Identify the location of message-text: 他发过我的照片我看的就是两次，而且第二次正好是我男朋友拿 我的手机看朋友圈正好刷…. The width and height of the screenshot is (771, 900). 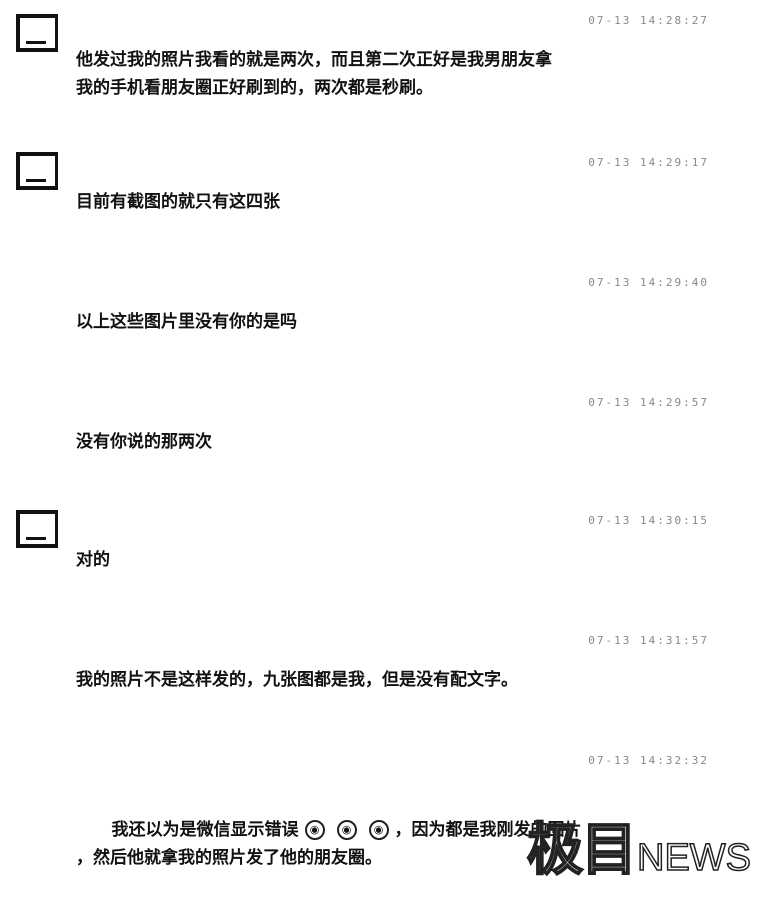
(314, 74).